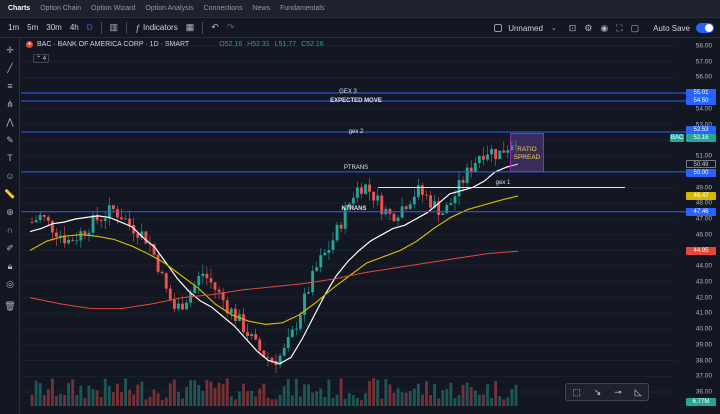 This screenshot has width=720, height=414. I want to click on triangle-ruler-icon: ◺, so click(638, 392).